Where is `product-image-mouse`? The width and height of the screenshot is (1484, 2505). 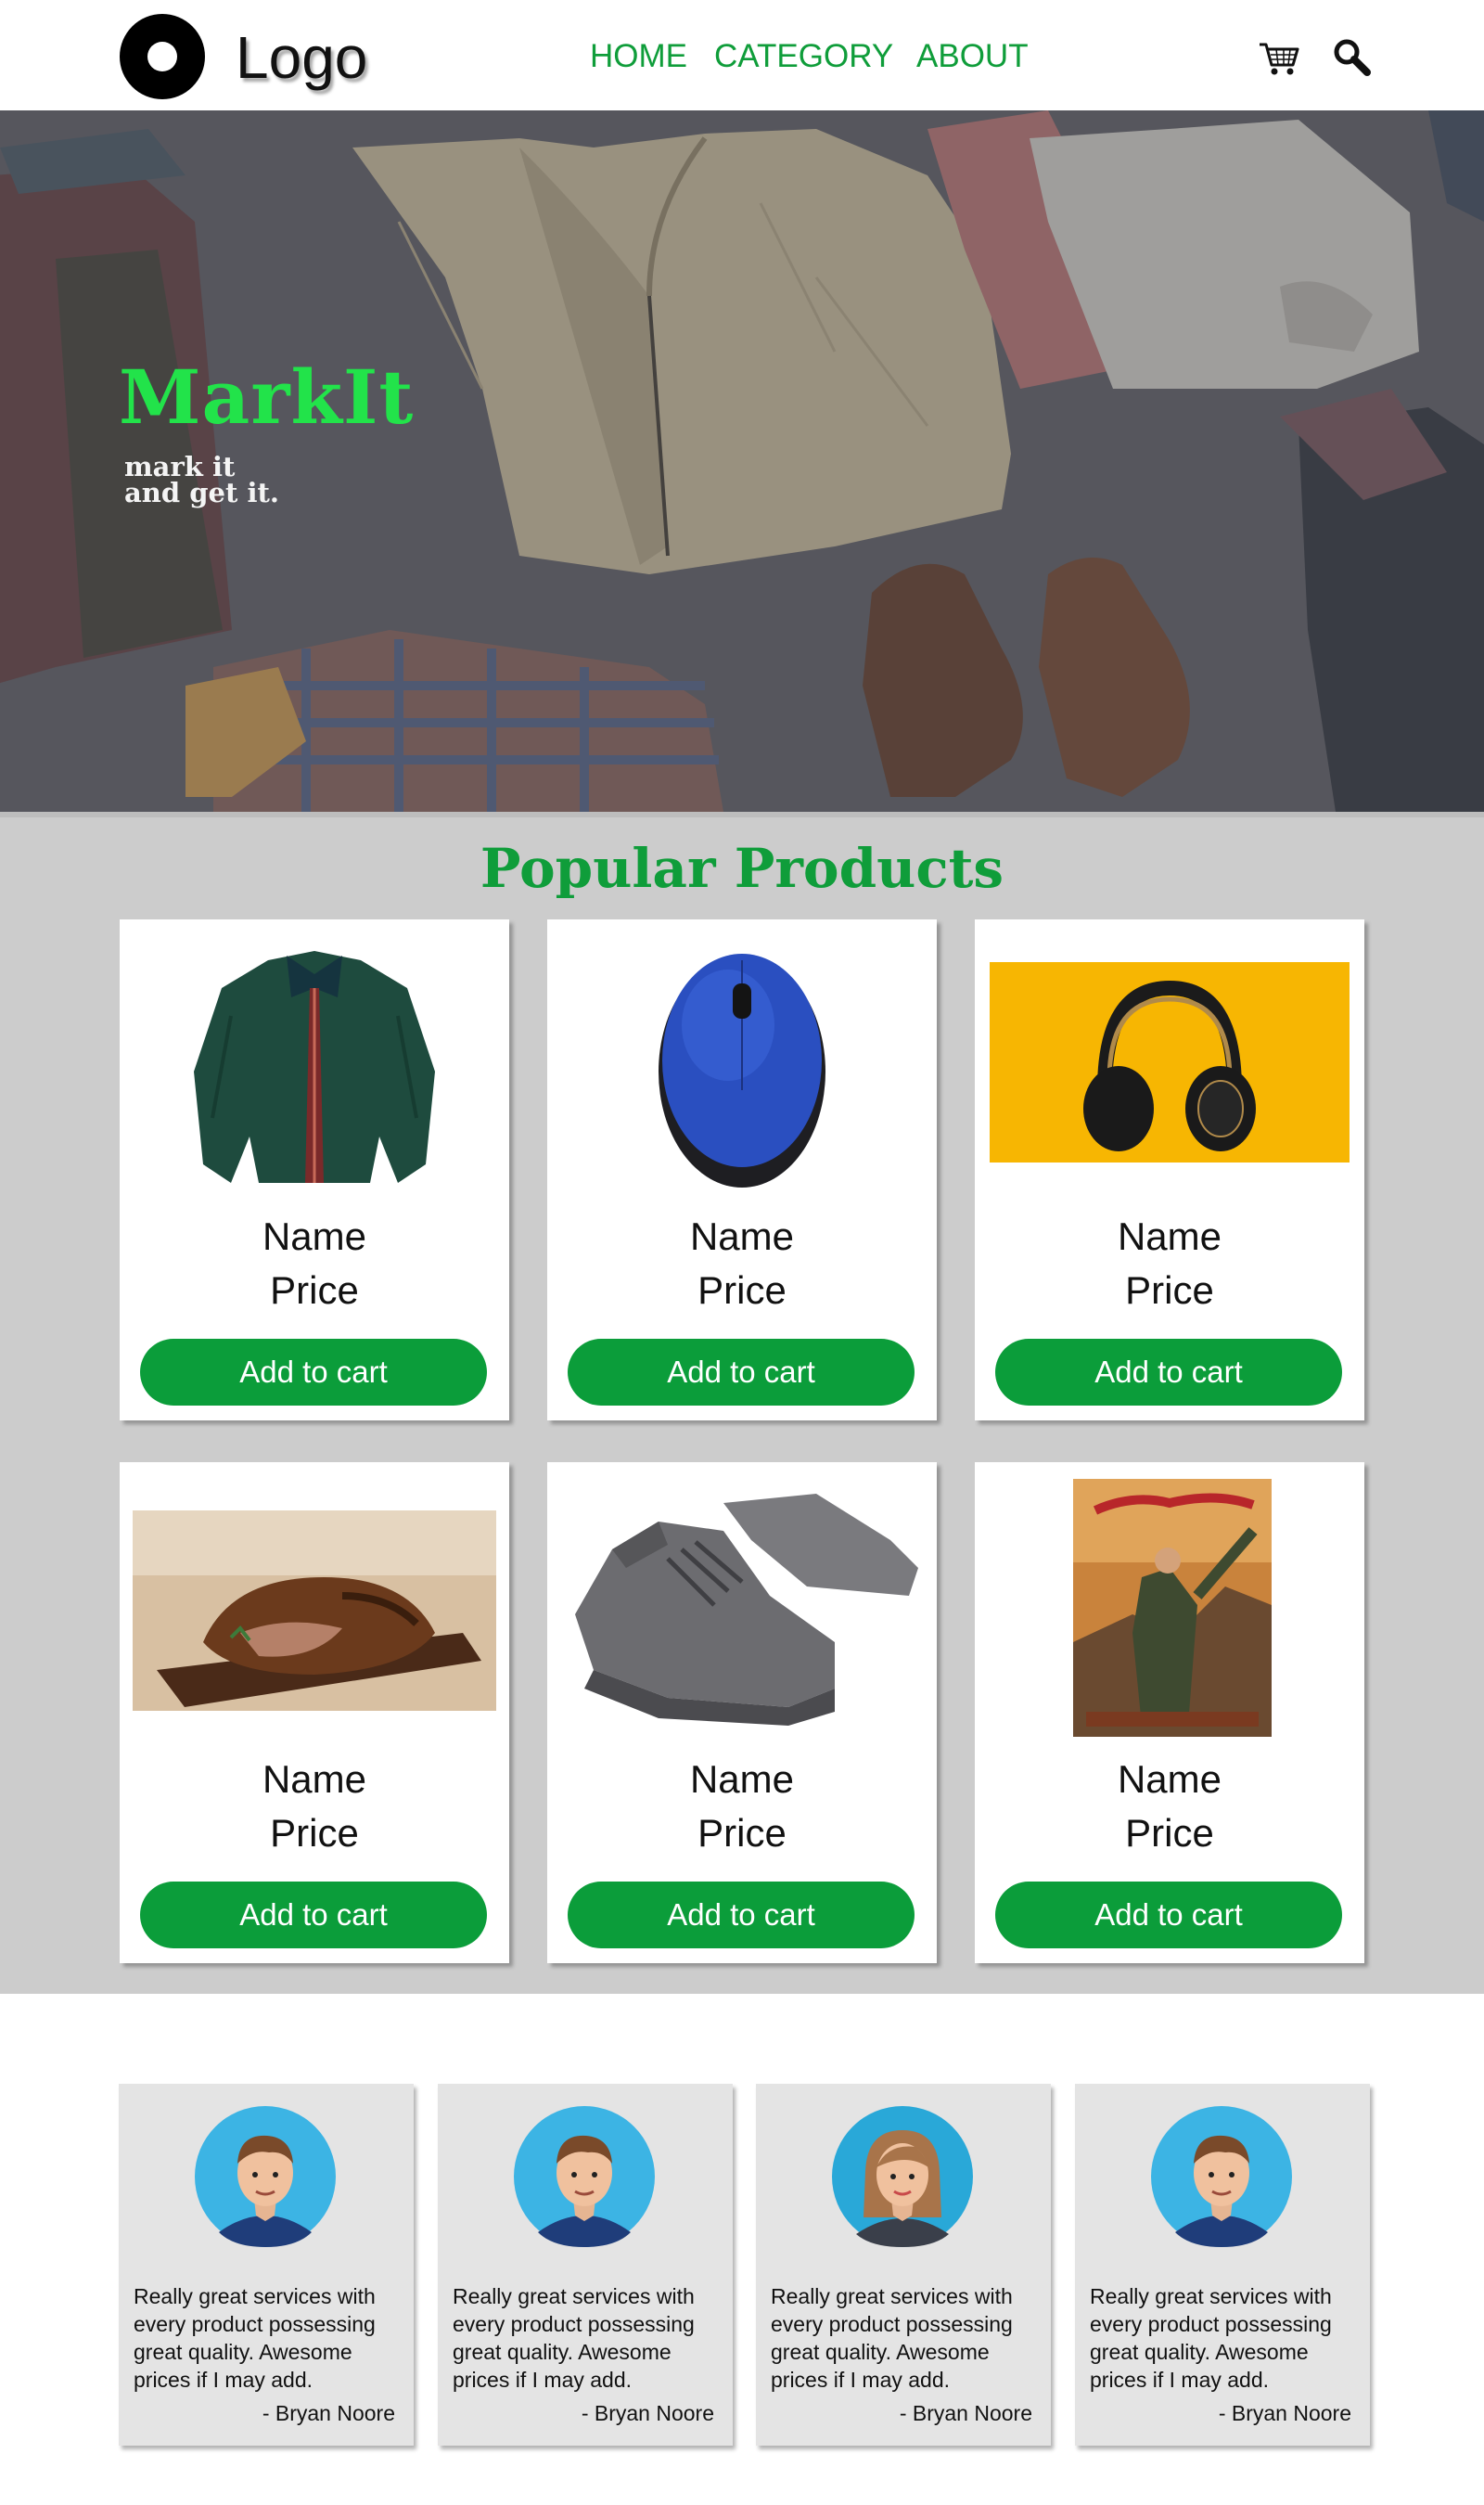
product-image-mouse is located at coordinates (742, 1063).